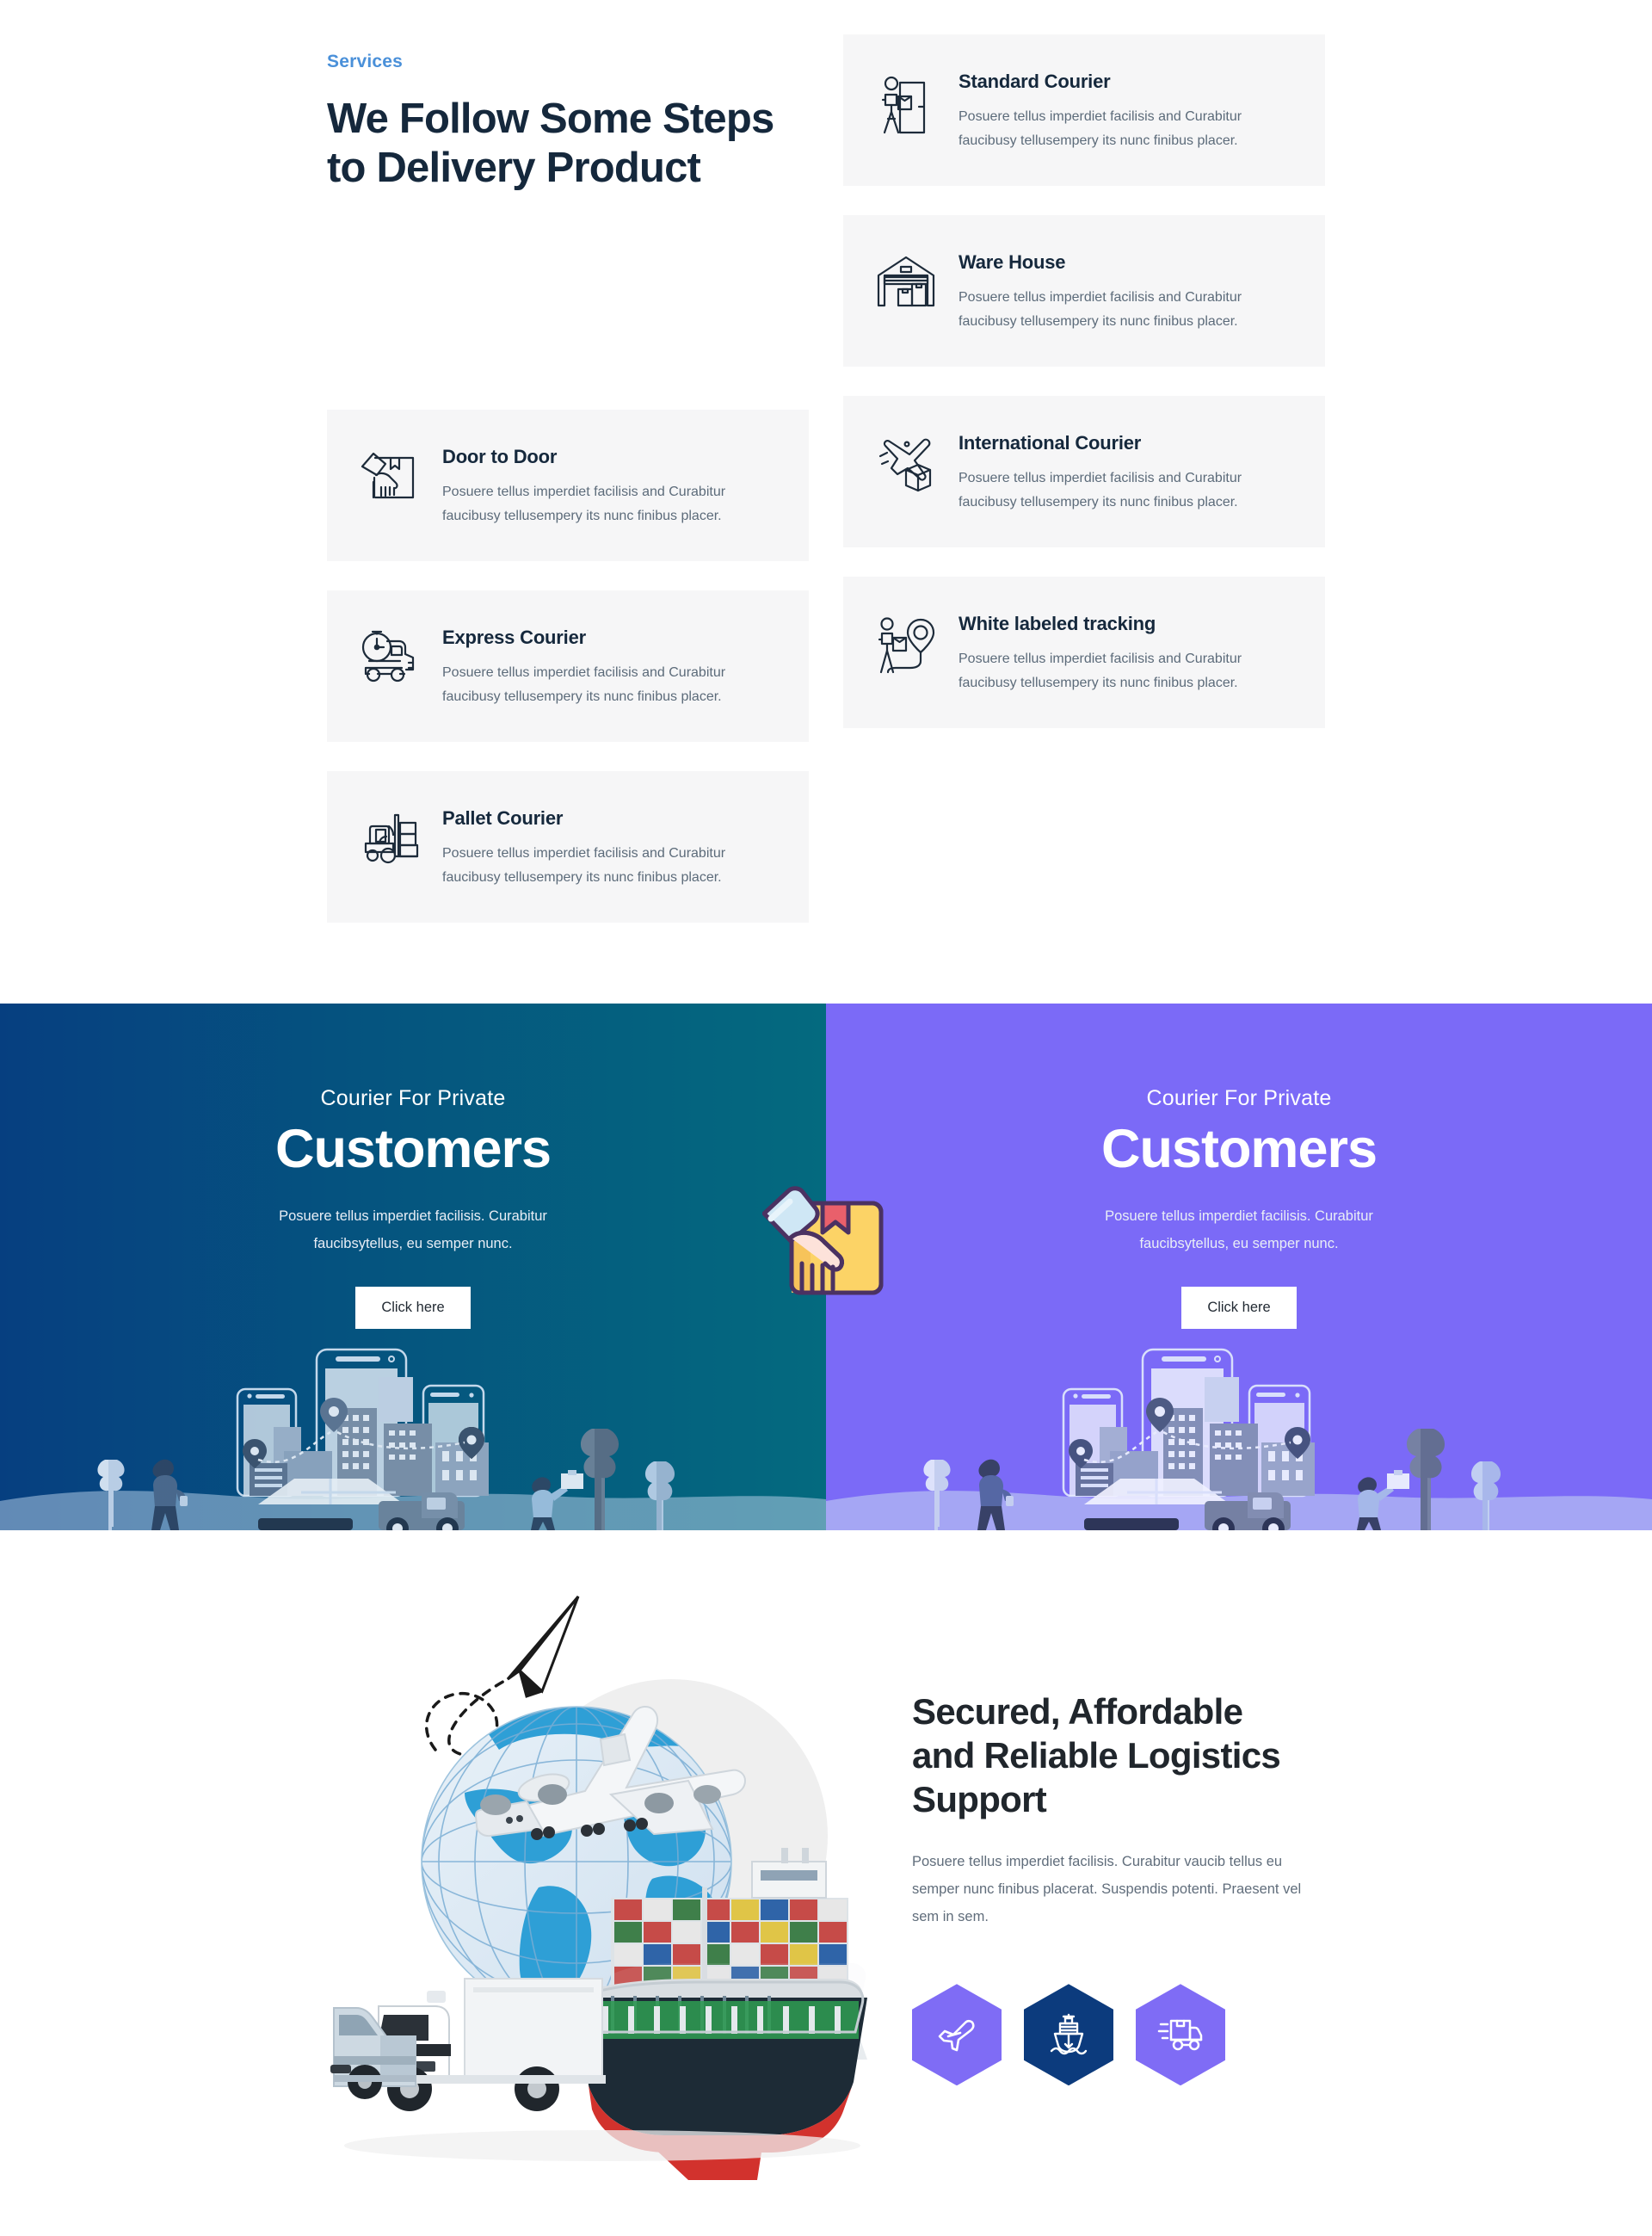 Image resolution: width=1652 pixels, height=2236 pixels. I want to click on service-card-title: International Courier, so click(1050, 443).